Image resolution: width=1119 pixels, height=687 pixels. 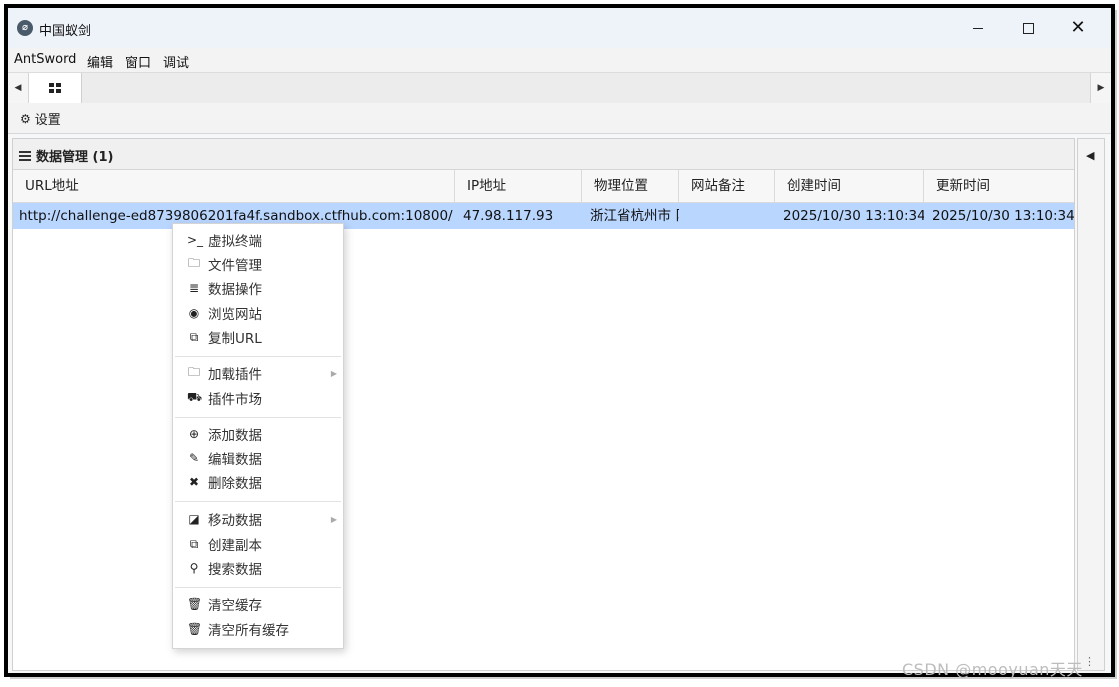 I want to click on menu-item-file-manager: 🗀 文件管理, so click(x=258, y=264).